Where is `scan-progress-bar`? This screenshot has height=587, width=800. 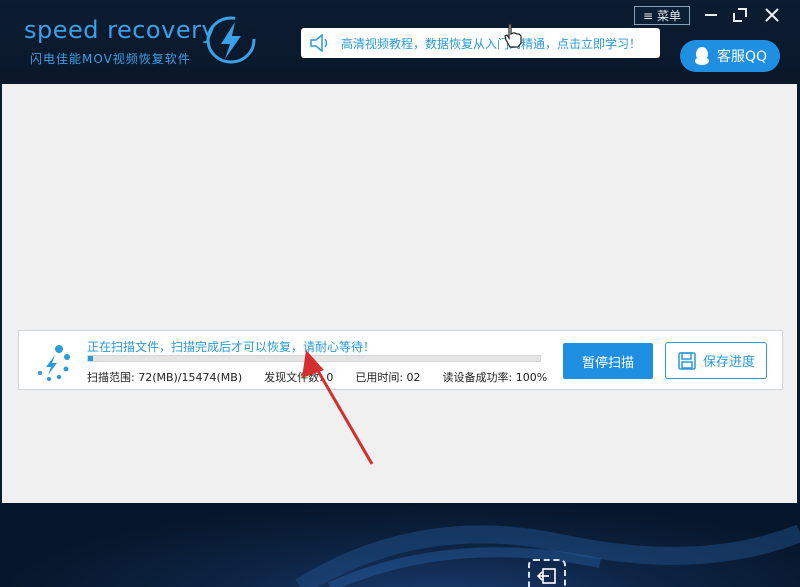 scan-progress-bar is located at coordinates (314, 358).